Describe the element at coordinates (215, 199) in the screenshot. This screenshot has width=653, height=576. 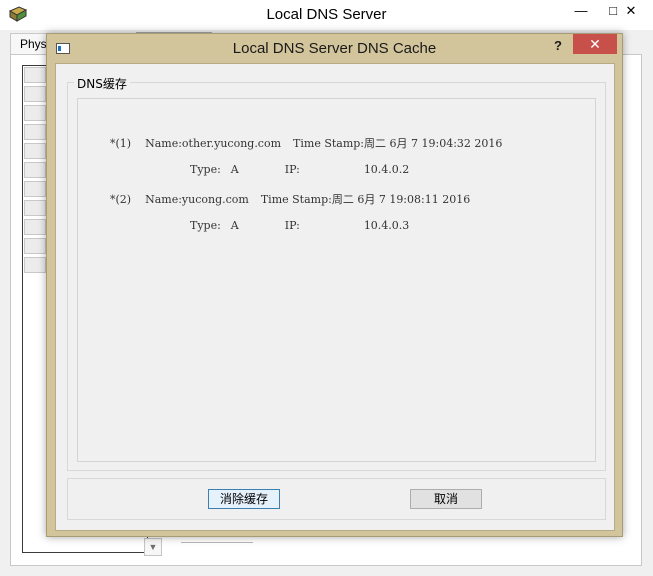
I see `entry-name: yucong.com` at that location.